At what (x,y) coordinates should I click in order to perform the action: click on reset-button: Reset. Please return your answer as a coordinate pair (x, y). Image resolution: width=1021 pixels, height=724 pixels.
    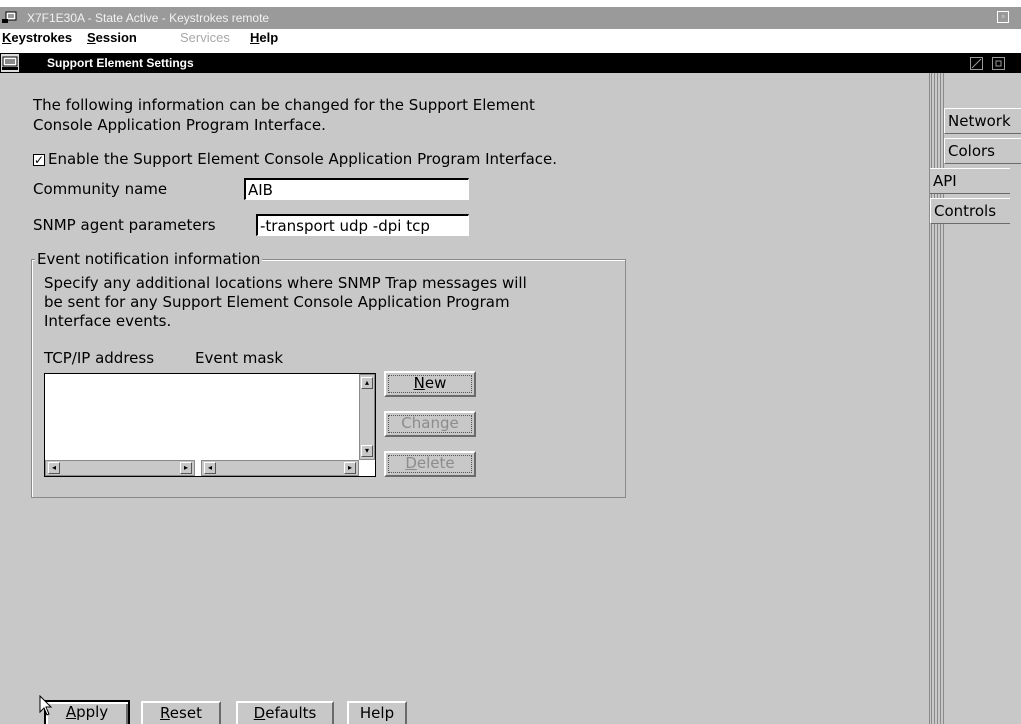
    Looking at the image, I should click on (181, 712).